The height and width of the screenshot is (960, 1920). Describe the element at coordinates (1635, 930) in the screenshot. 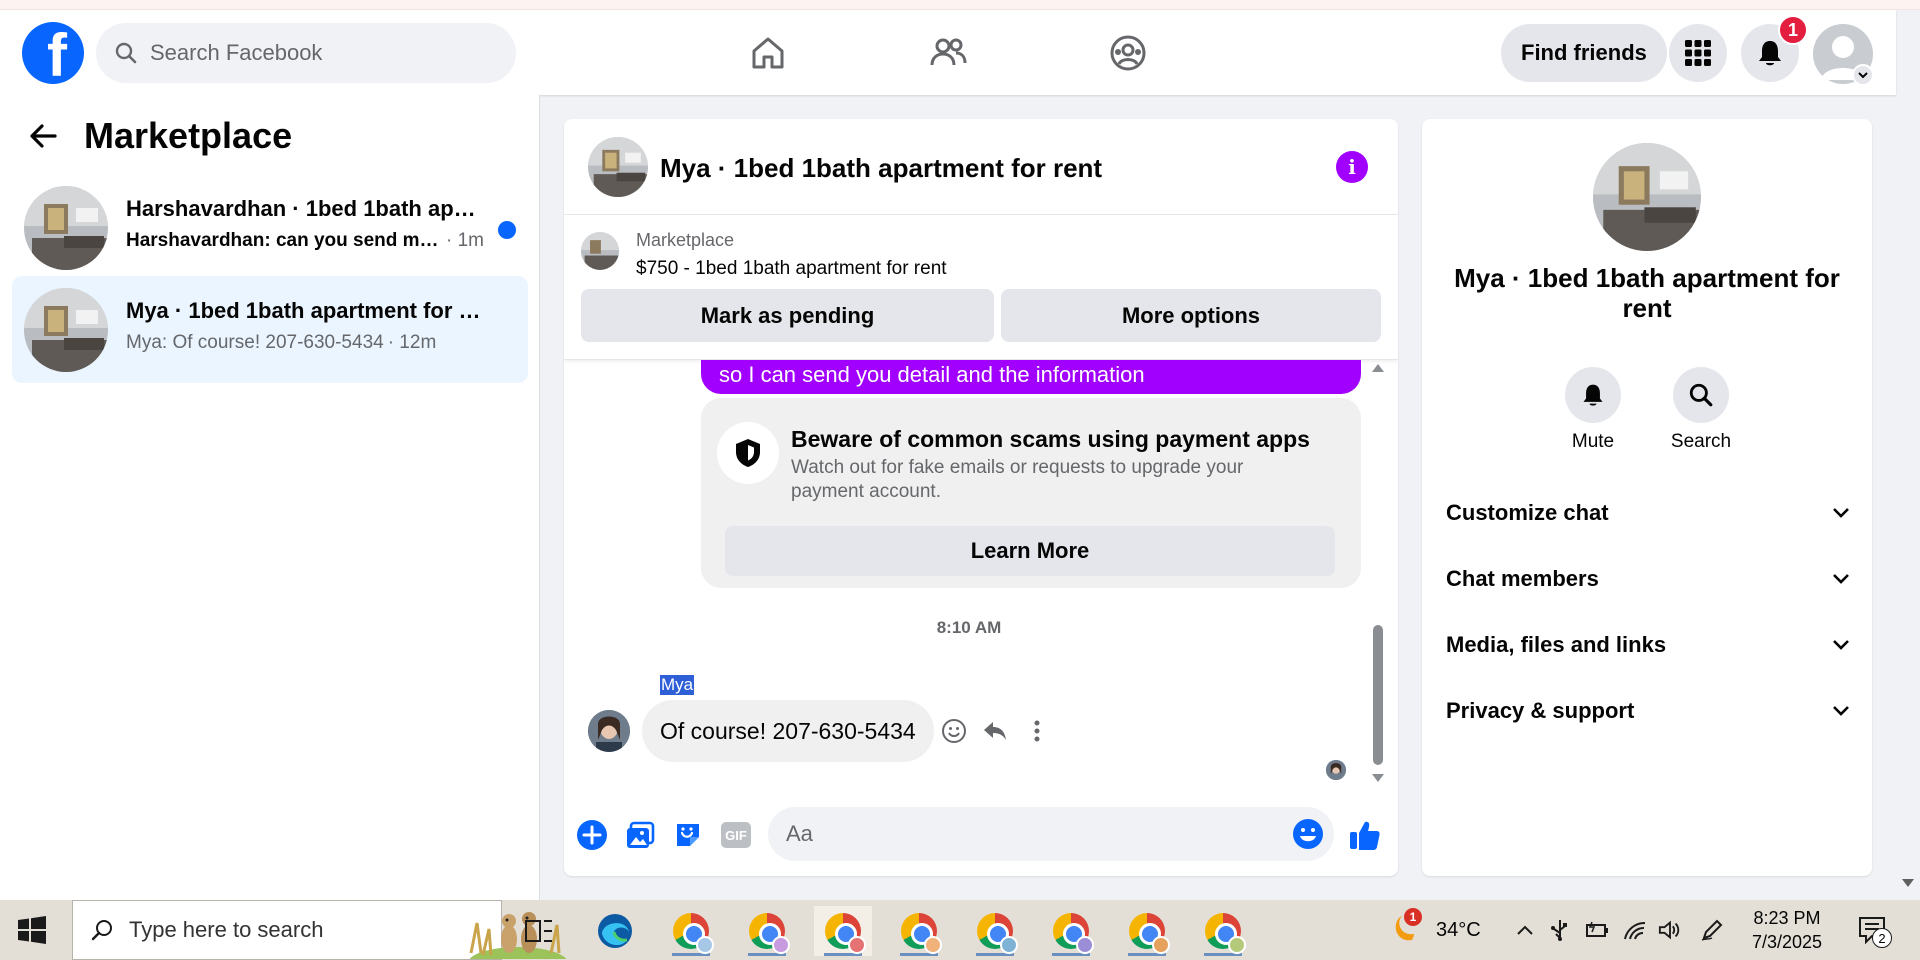

I see `wifi-tray-icon` at that location.